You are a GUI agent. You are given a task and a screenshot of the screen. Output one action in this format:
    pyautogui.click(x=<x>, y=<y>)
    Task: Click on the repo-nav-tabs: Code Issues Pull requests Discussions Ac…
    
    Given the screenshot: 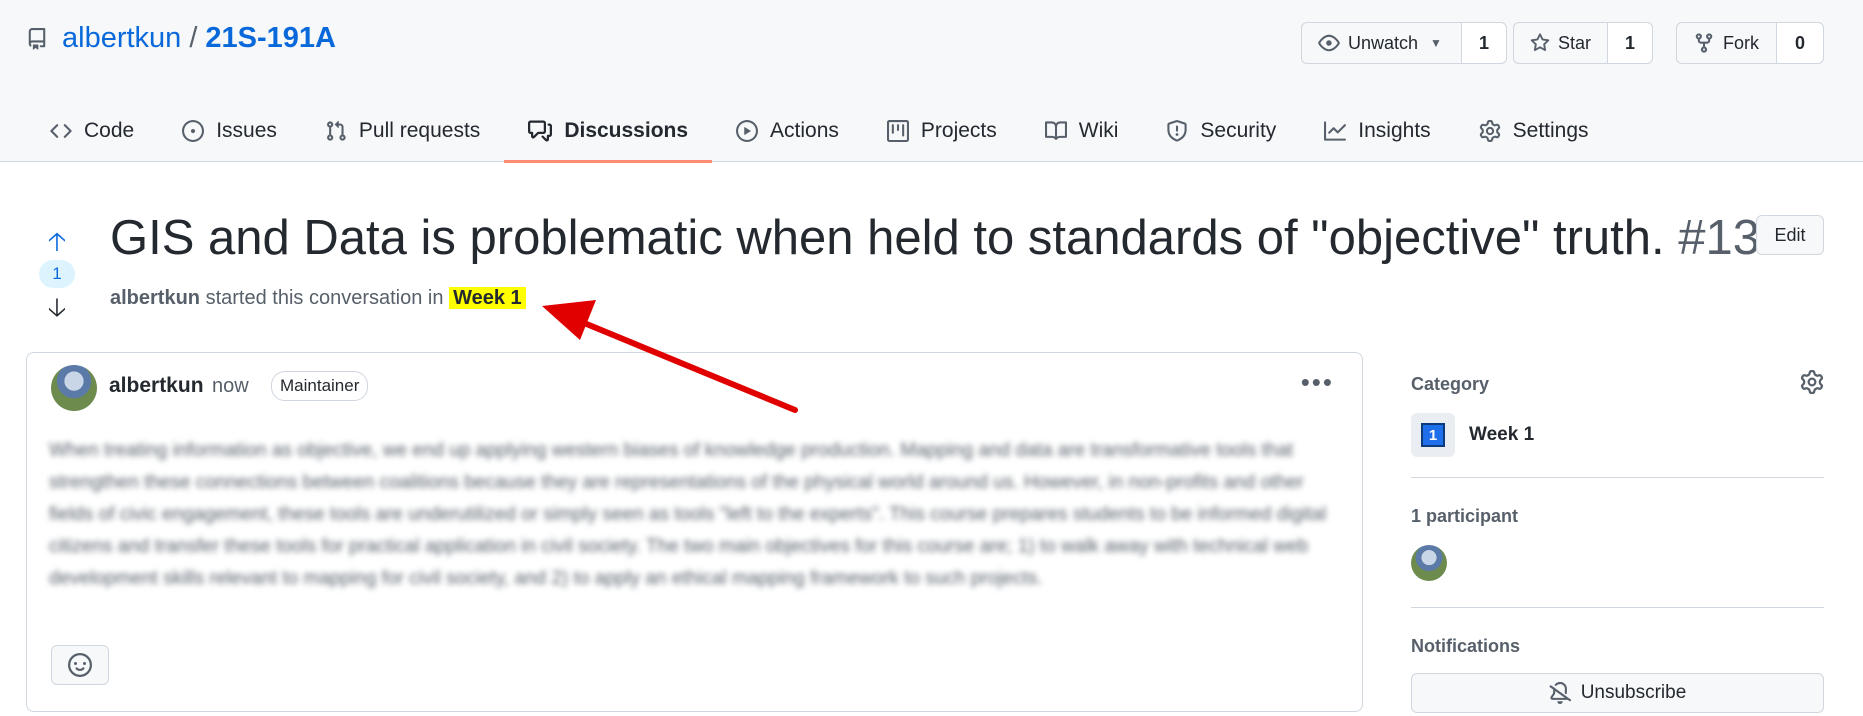 What is the action you would take?
    pyautogui.click(x=819, y=131)
    